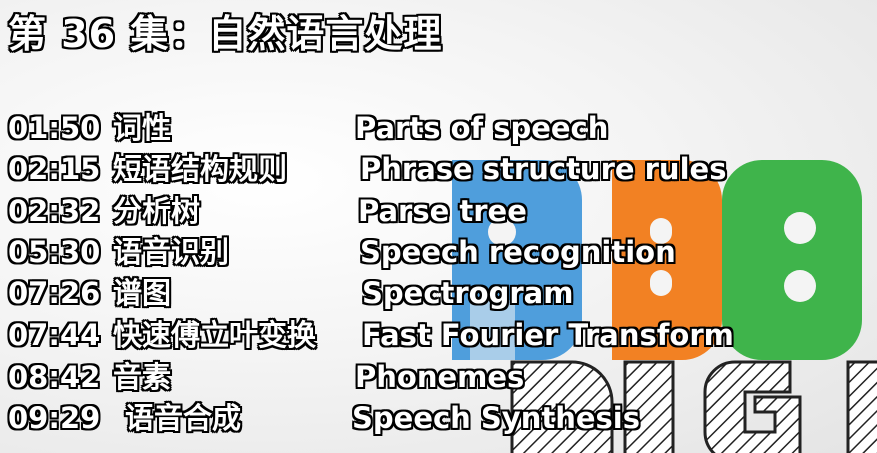 The height and width of the screenshot is (453, 877). I want to click on topic-english: Speech Synthesis, so click(496, 418).